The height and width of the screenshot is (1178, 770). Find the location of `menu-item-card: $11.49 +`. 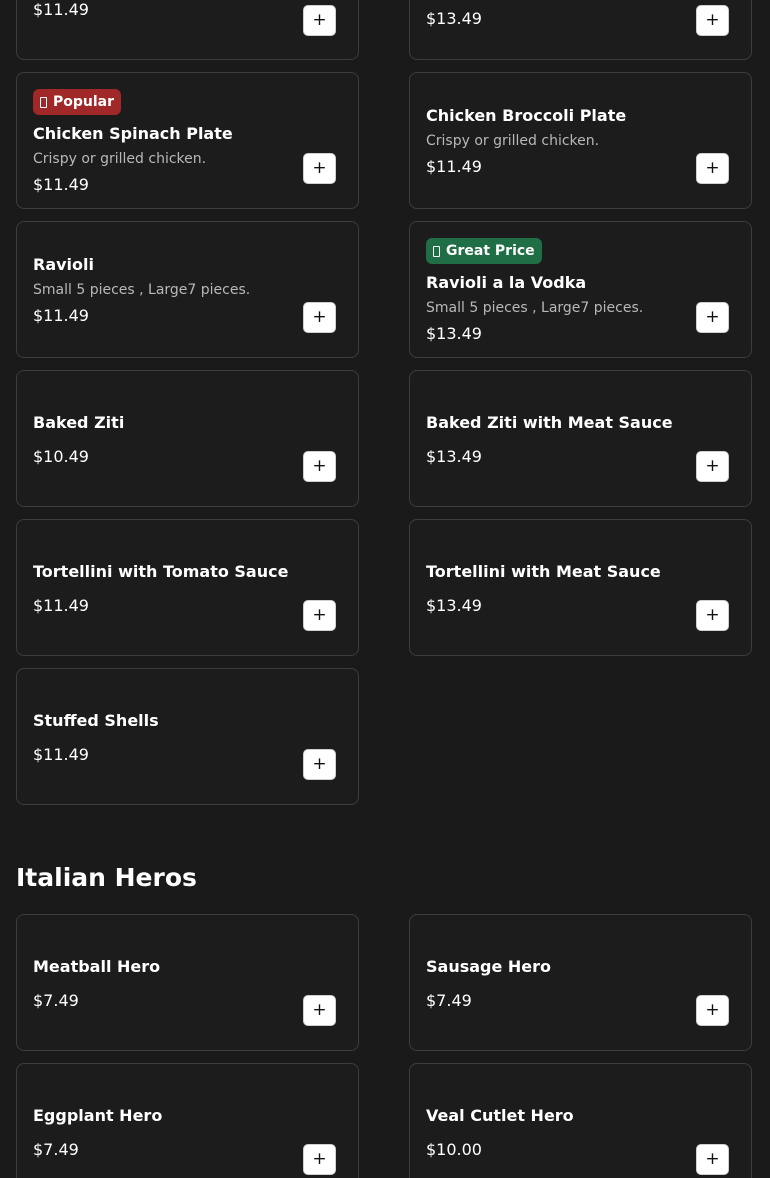

menu-item-card: $11.49 + is located at coordinates (187, 30).